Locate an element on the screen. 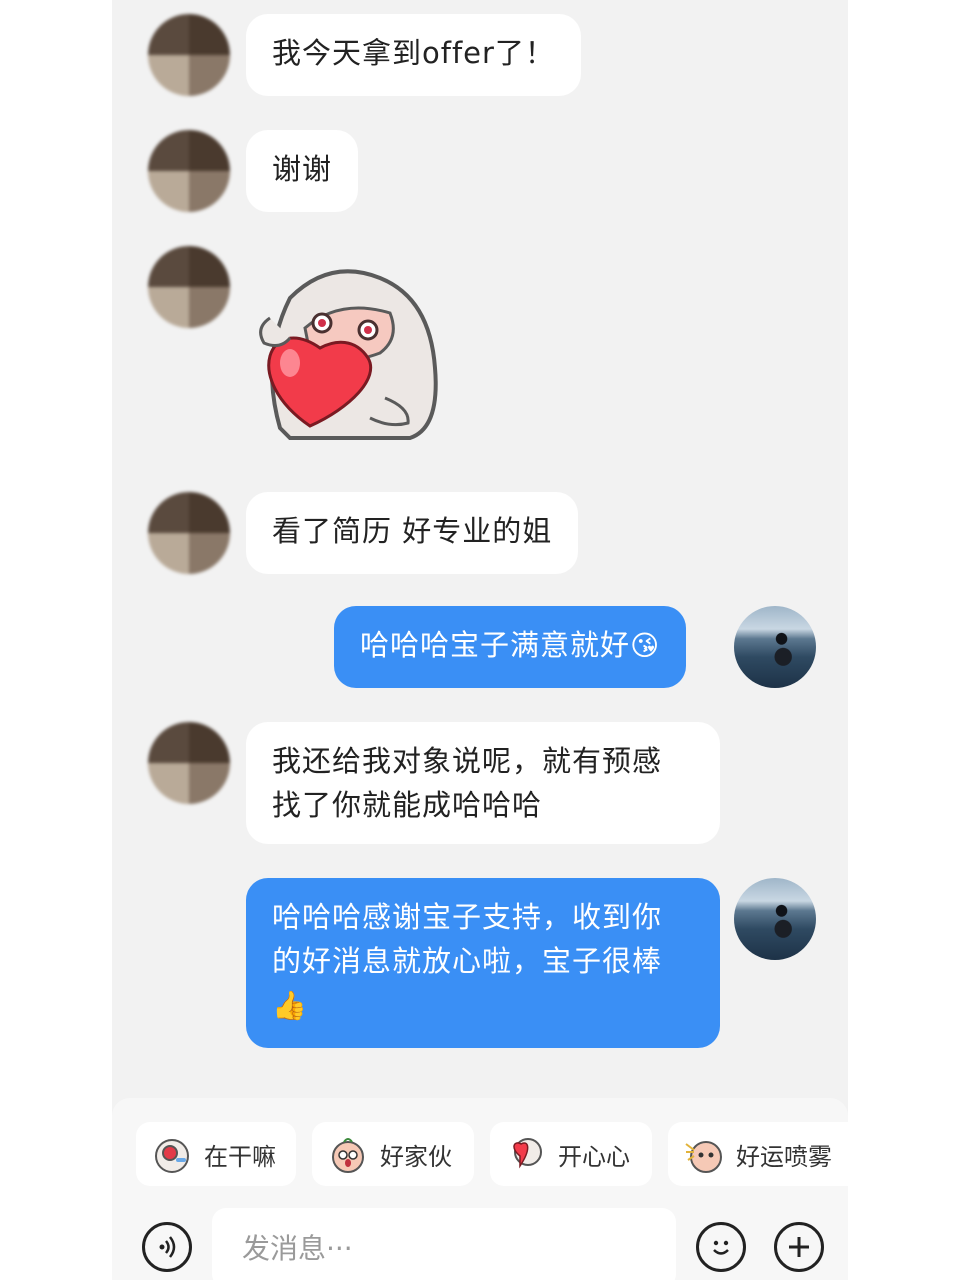 The image size is (960, 1280). thumbs-up-emoji-icon: 👍 is located at coordinates (290, 1005).